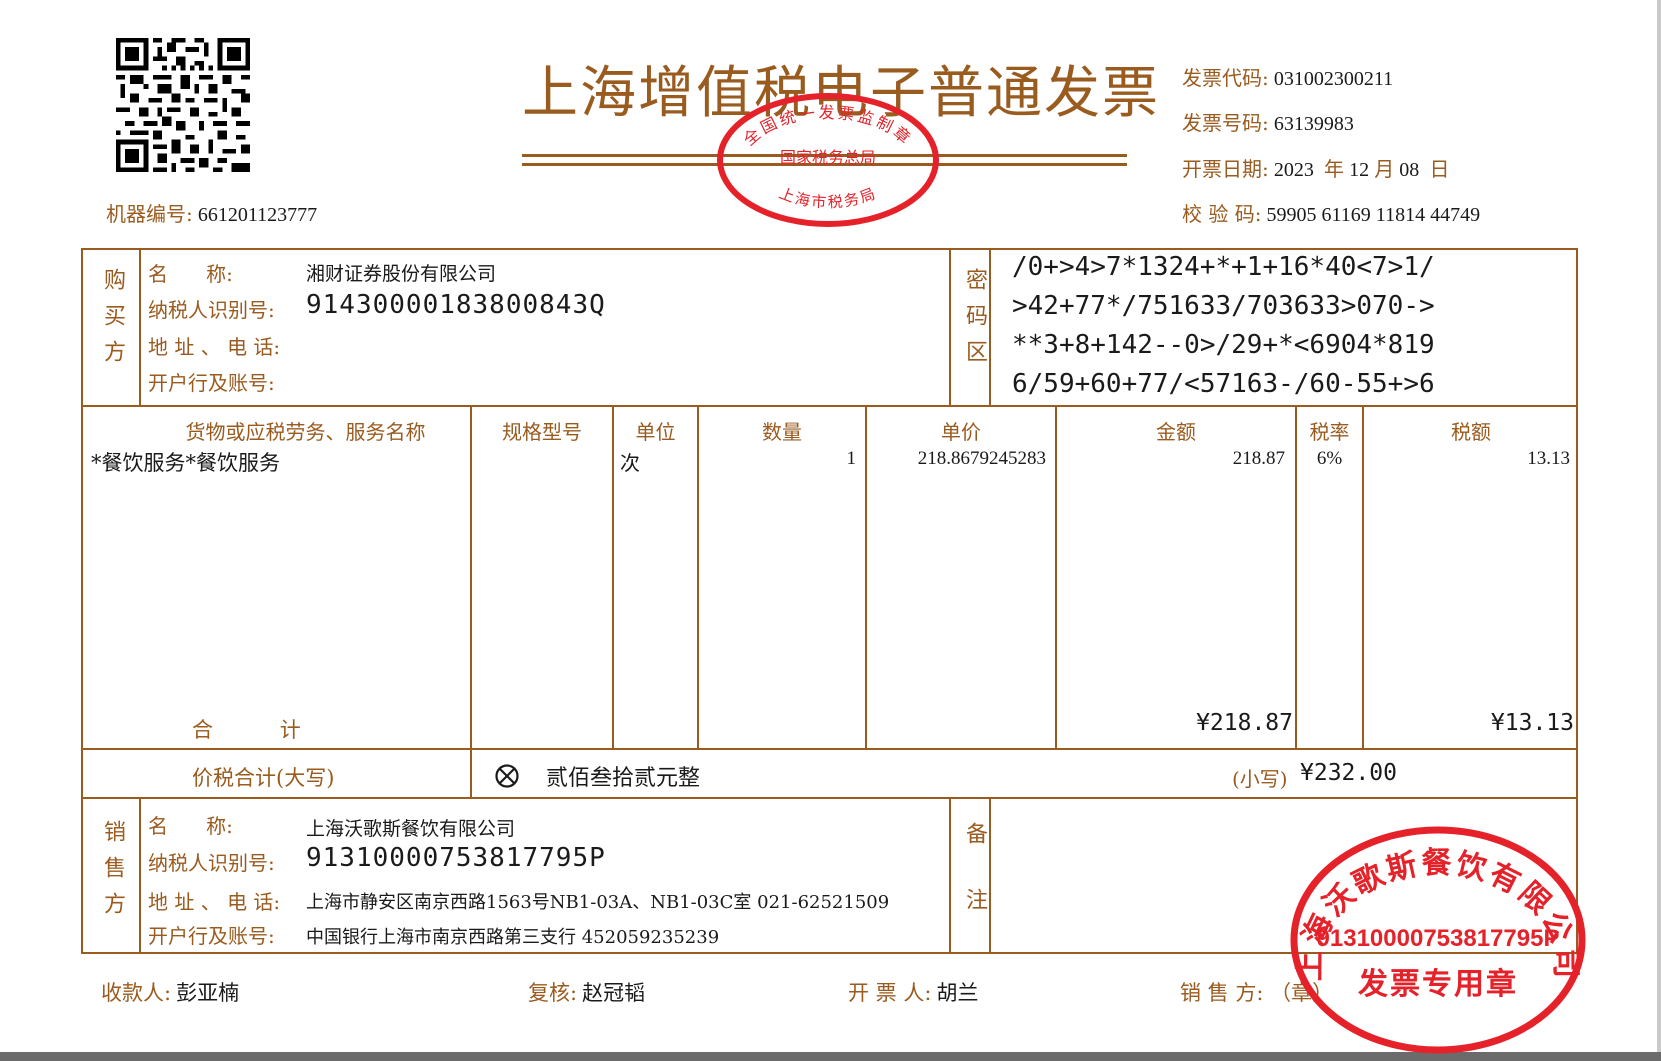  What do you see at coordinates (1223, 345) in the screenshot?
I see `cipher-line: **3+8+142--0>/29+*<6904*819` at bounding box center [1223, 345].